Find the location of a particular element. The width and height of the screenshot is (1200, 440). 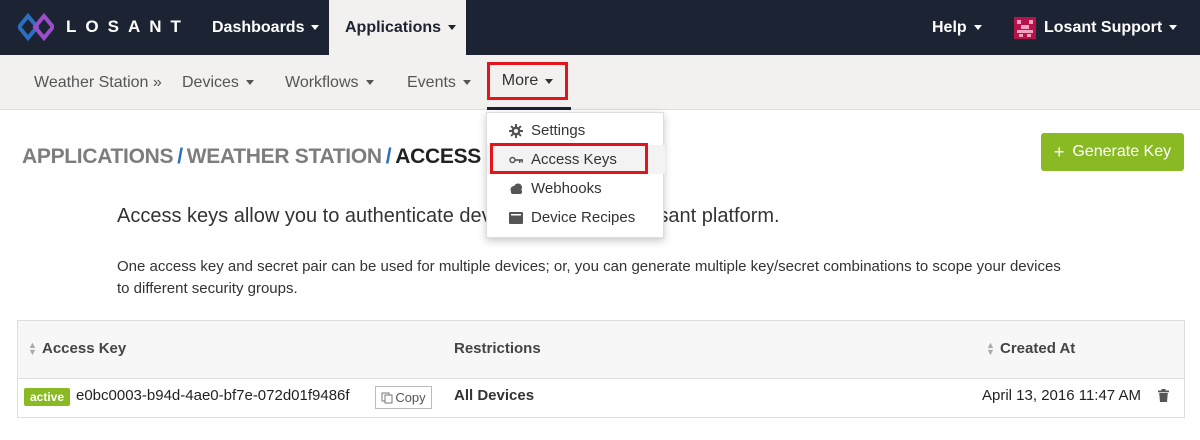

cloud-icon is located at coordinates (516, 188).